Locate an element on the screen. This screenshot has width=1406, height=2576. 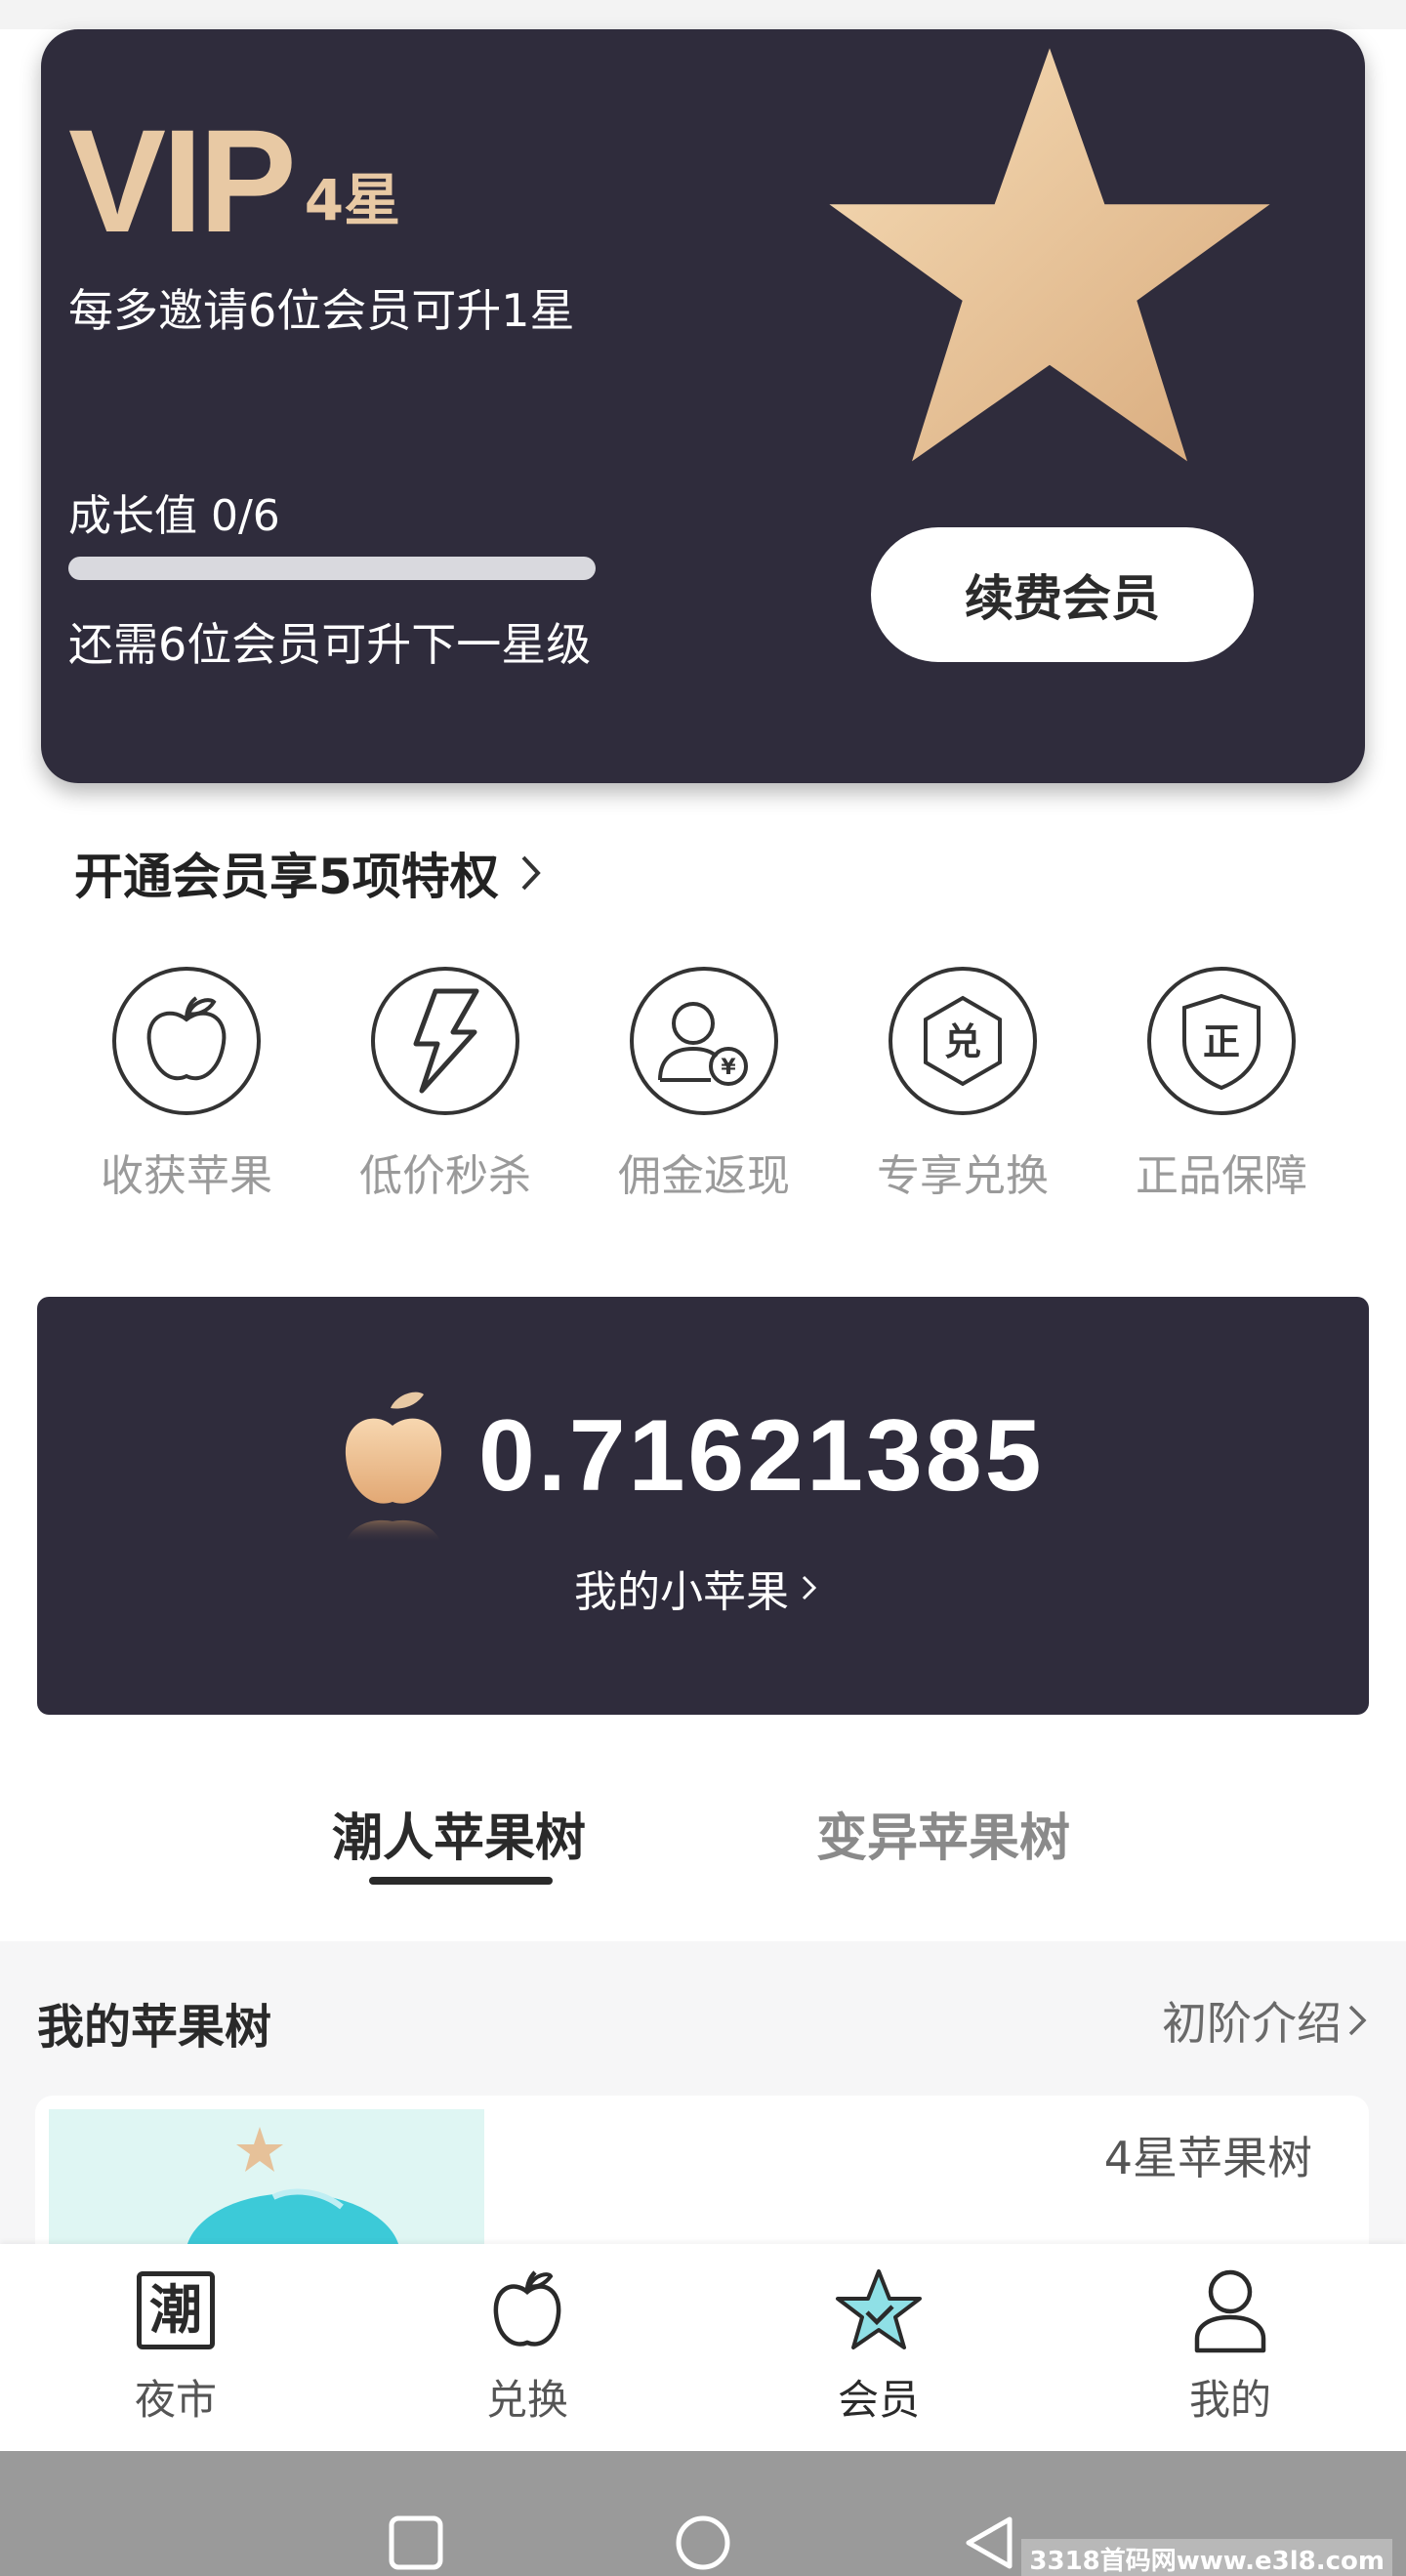
privilege-genuine-guarantee: 正 正品保障 is located at coordinates (1221, 1085).